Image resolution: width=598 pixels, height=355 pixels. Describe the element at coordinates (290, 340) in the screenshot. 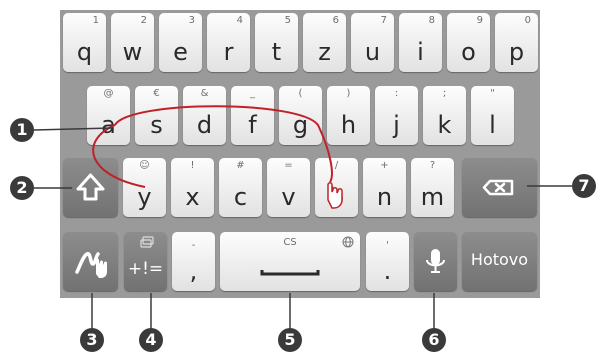

I see `callout-5: 5` at that location.